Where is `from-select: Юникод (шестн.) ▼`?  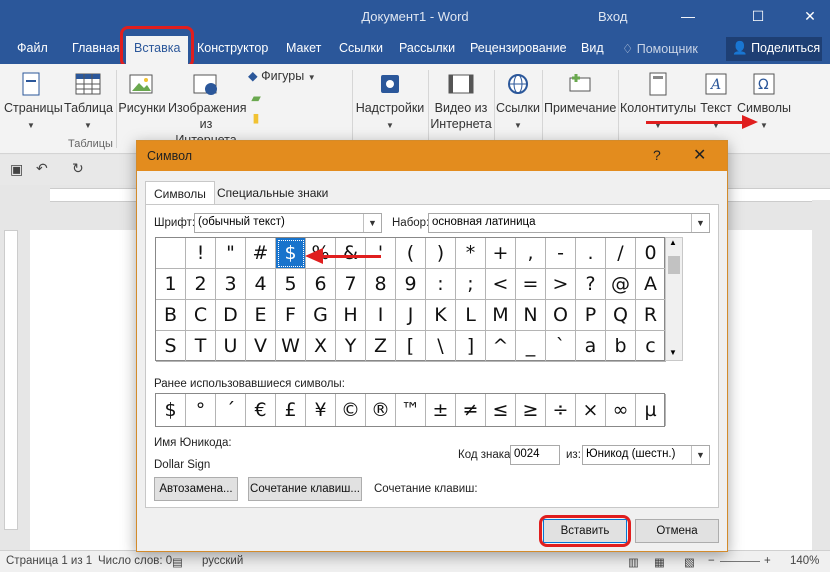
from-select: Юникод (шестн.) ▼ is located at coordinates (646, 455).